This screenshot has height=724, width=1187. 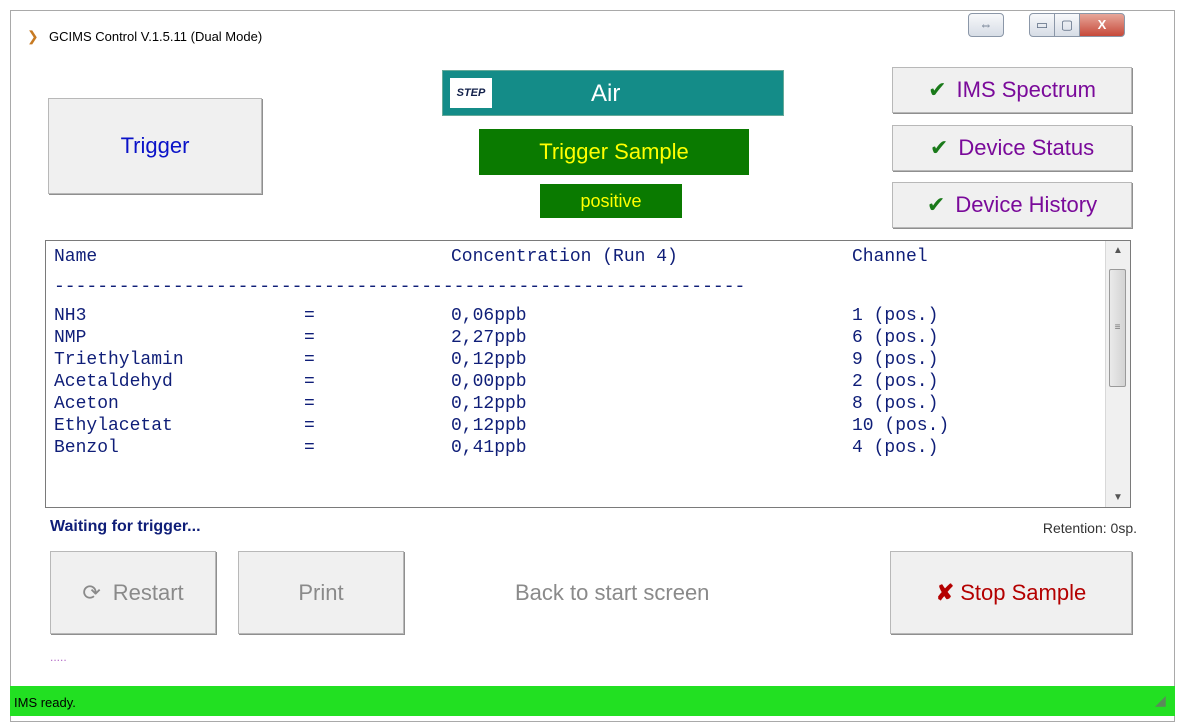 What do you see at coordinates (1102, 25) in the screenshot?
I see `close-button: X` at bounding box center [1102, 25].